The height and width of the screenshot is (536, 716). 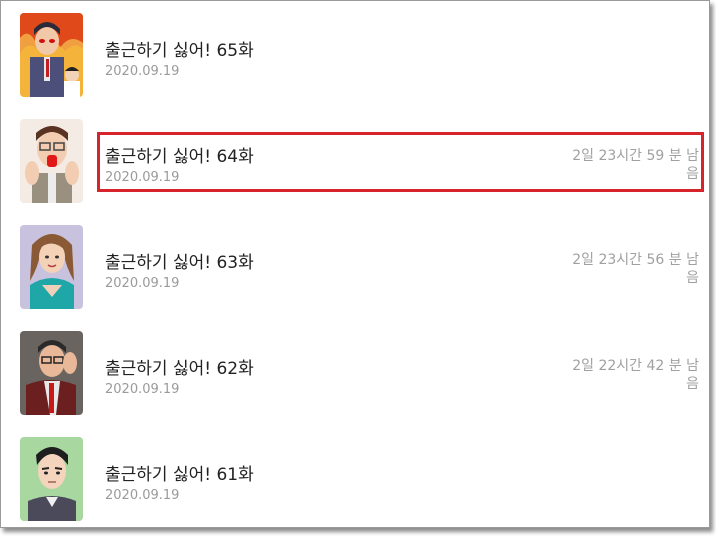 What do you see at coordinates (179, 157) in the screenshot?
I see `episode-title: 출근하기 싫어! 64화` at bounding box center [179, 157].